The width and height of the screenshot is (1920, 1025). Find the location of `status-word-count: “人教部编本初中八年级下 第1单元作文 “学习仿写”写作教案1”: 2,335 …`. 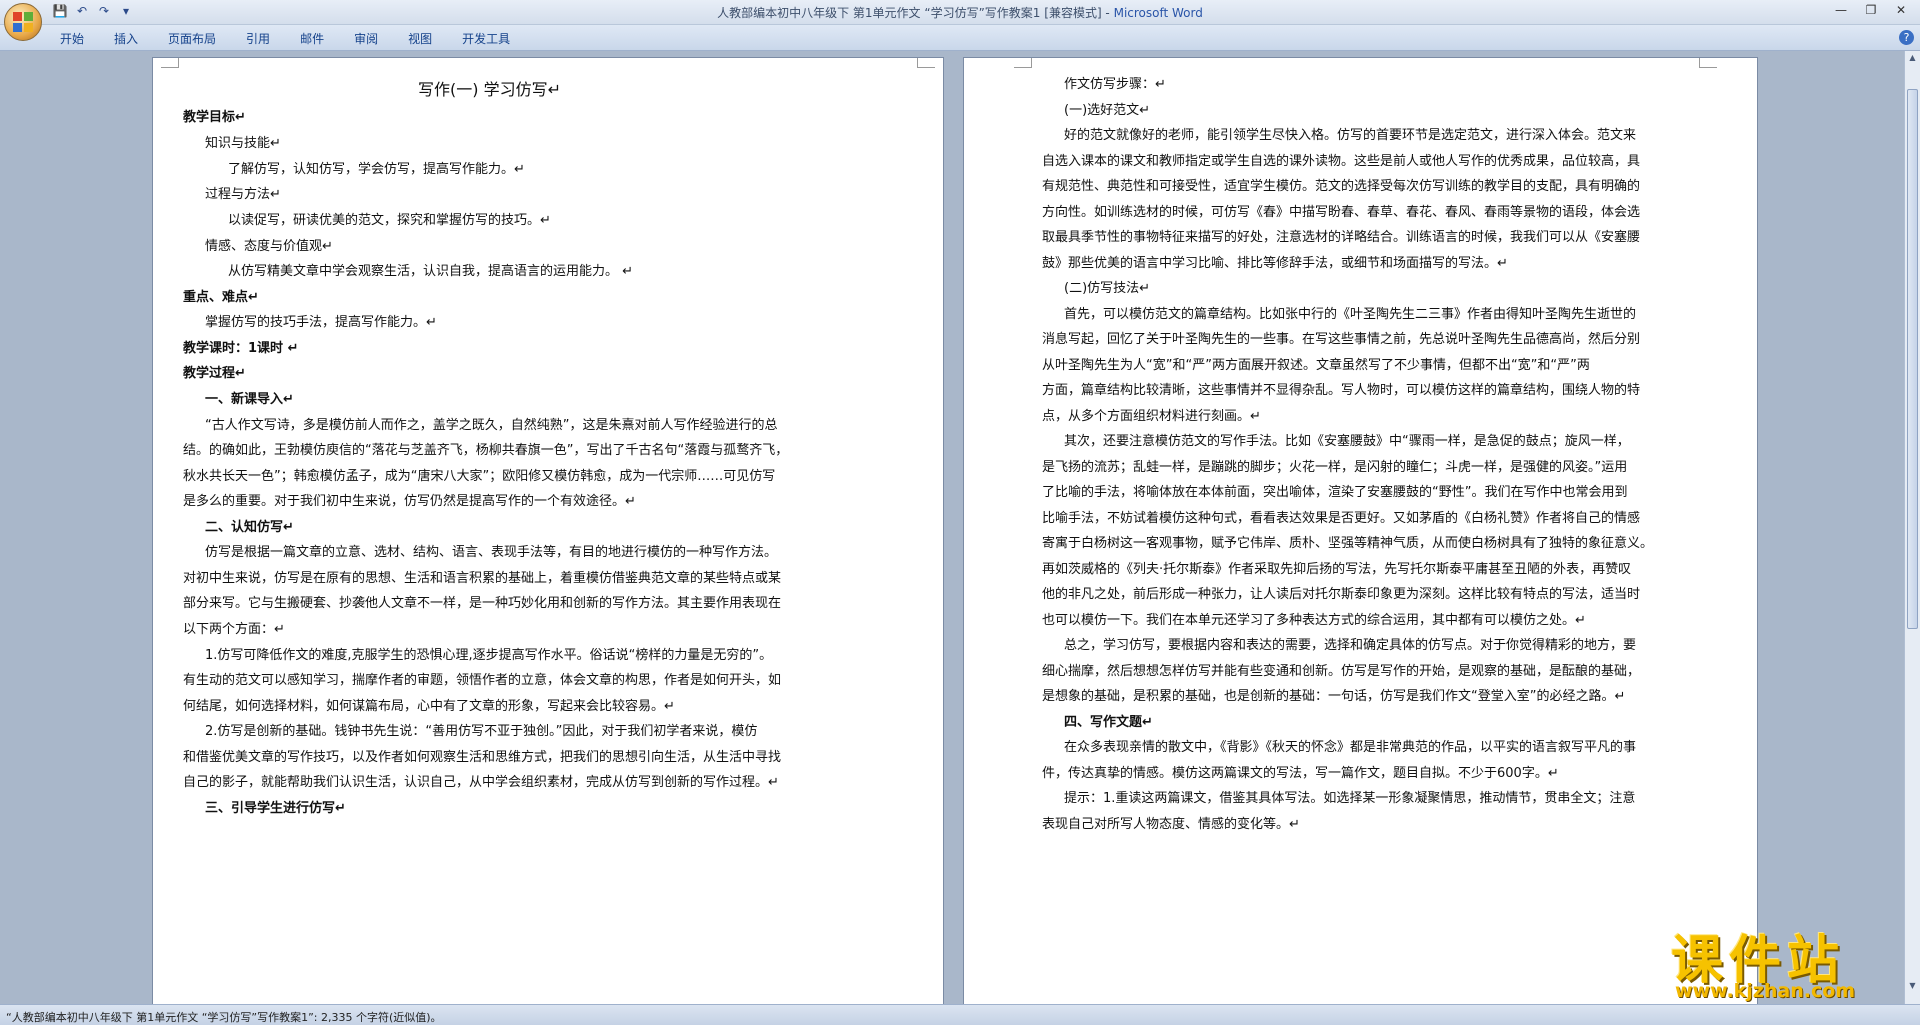

status-word-count: “人教部编本初中八年级下 第1单元作文 “学习仿写”写作教案1”: 2,335 … is located at coordinates (224, 1017).